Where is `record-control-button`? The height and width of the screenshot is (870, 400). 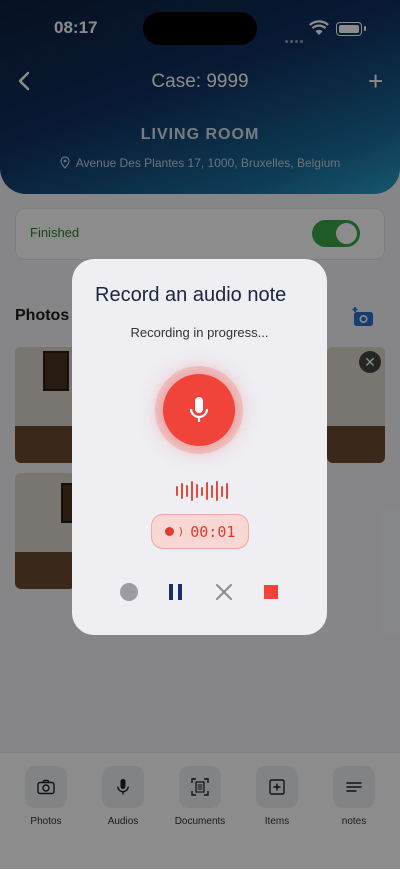
record-control-button is located at coordinates (129, 594).